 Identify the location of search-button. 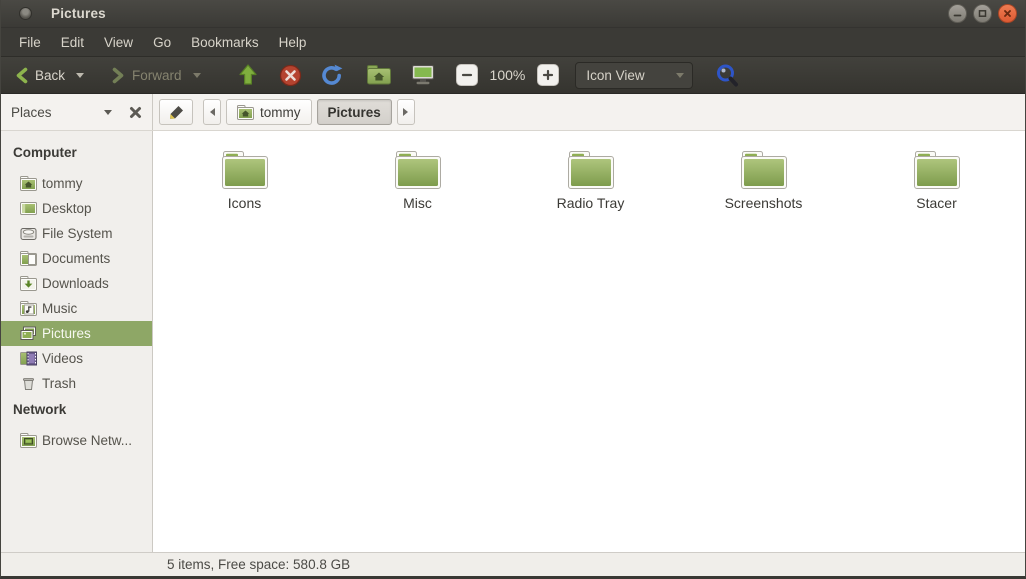
(727, 75).